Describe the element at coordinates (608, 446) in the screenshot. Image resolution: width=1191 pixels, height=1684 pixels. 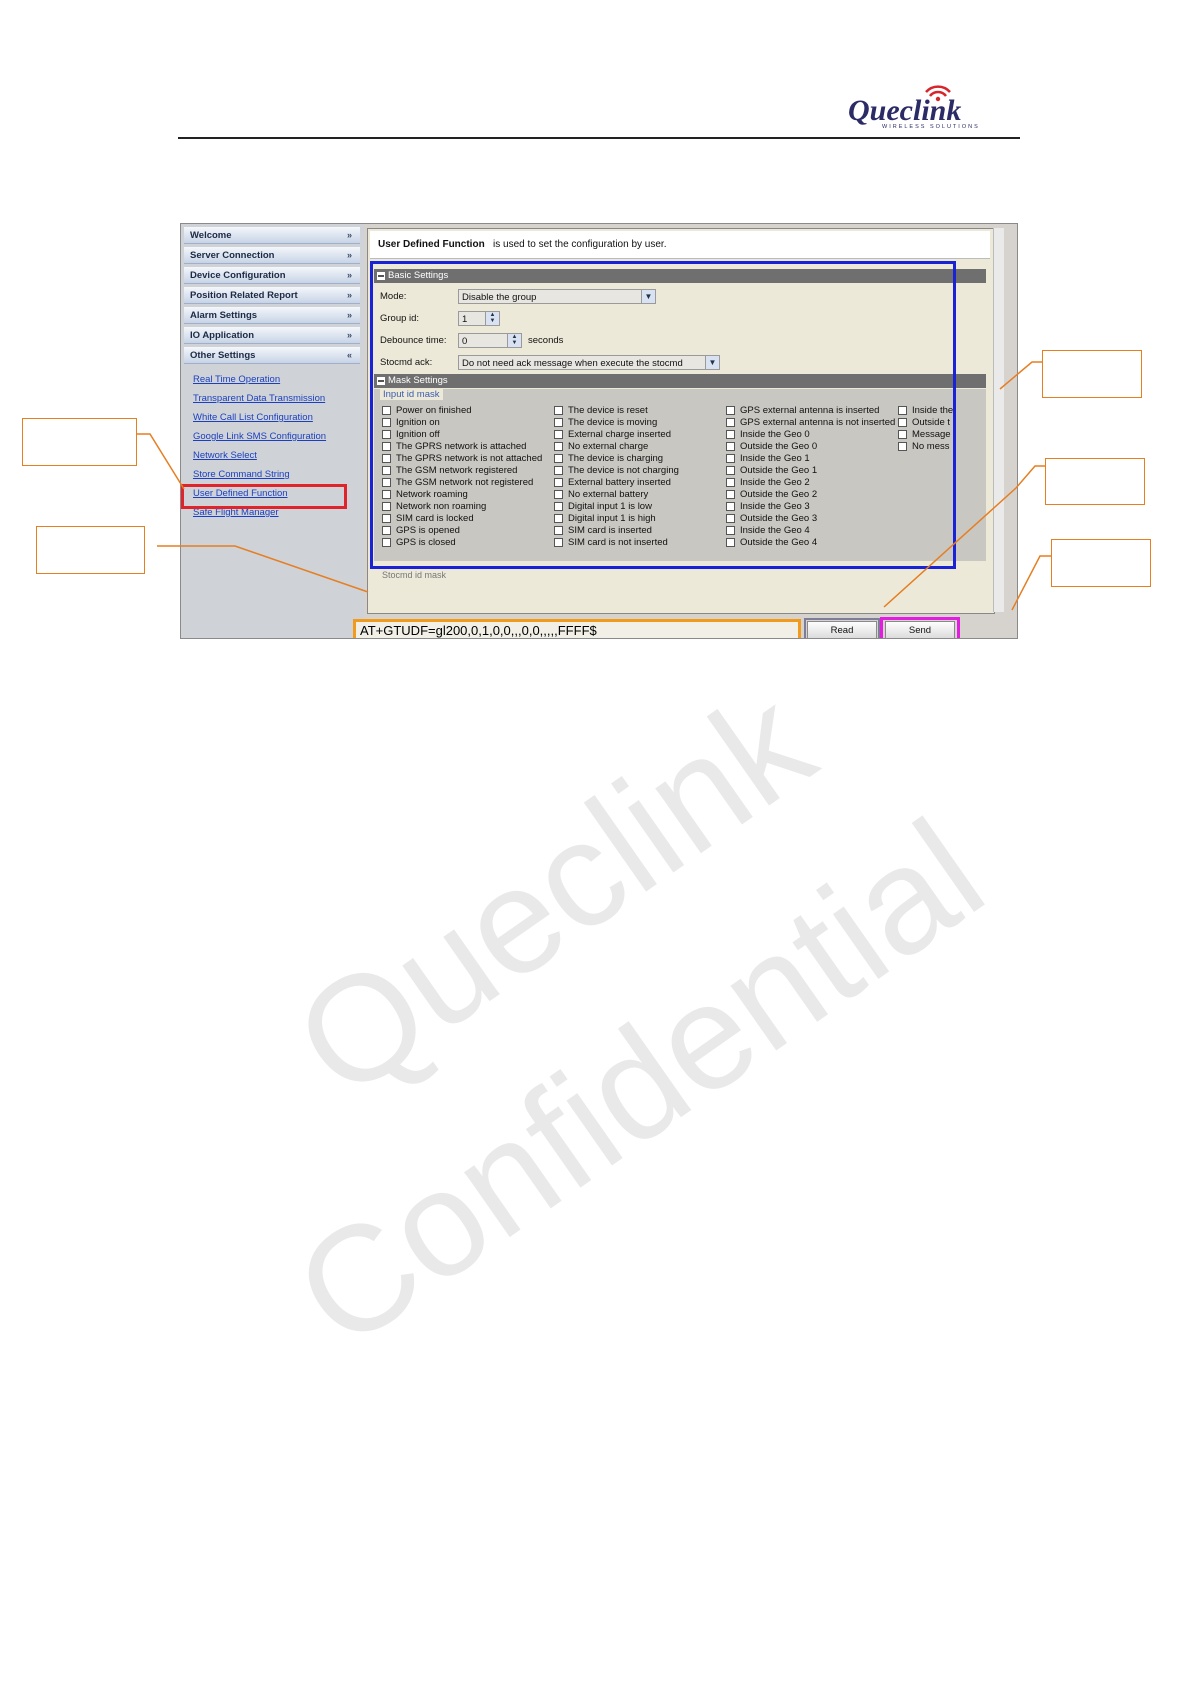
I see `checkbox-label: No external charge` at that location.